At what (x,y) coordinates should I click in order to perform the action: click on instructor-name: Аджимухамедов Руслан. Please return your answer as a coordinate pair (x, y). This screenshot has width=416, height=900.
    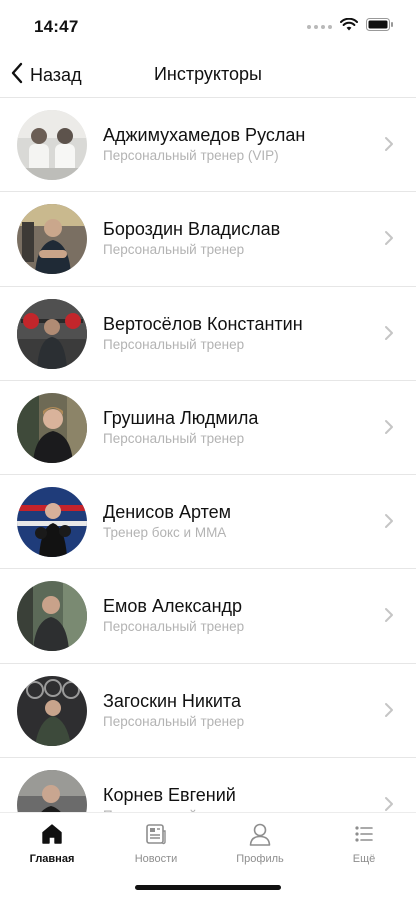
    Looking at the image, I should click on (204, 135).